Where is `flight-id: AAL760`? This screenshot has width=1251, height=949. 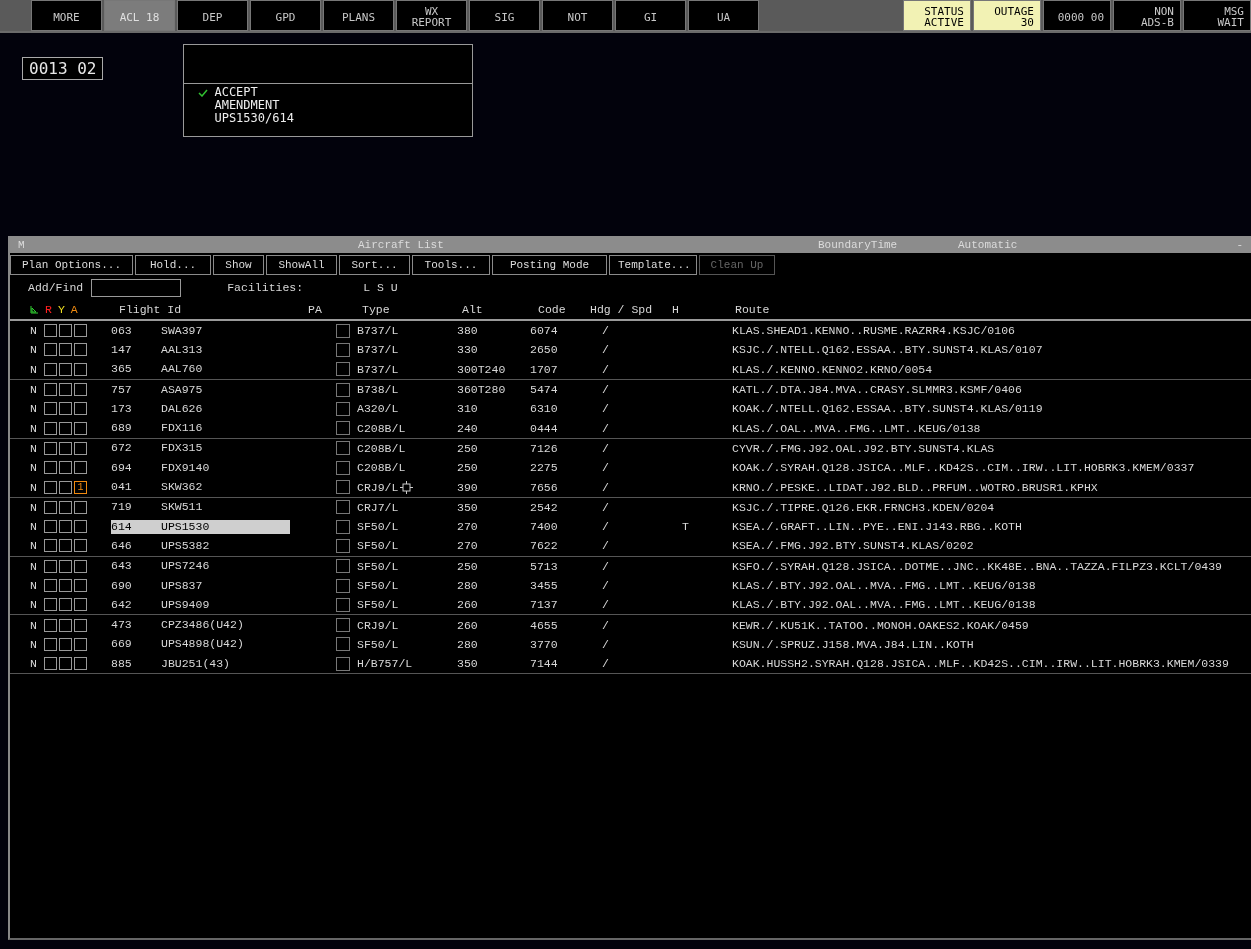 flight-id: AAL760 is located at coordinates (225, 369).